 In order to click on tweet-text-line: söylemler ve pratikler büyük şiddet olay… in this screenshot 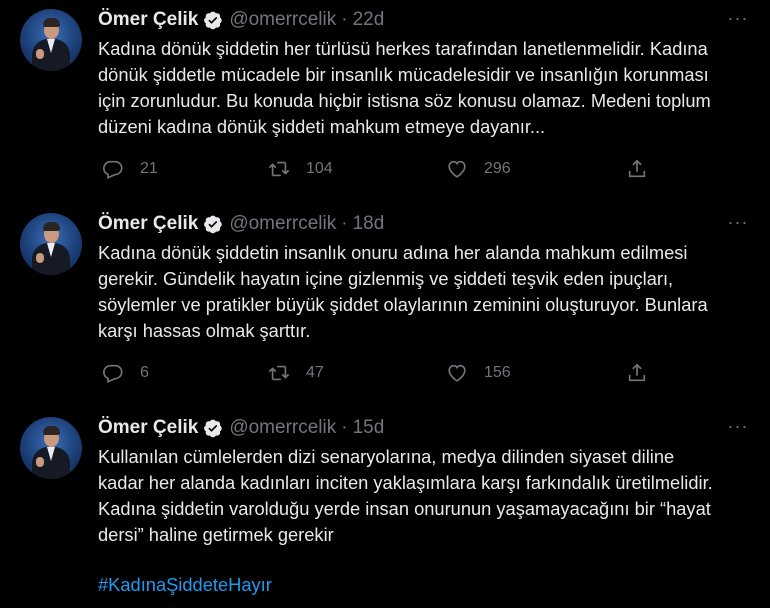, I will do `click(403, 304)`.